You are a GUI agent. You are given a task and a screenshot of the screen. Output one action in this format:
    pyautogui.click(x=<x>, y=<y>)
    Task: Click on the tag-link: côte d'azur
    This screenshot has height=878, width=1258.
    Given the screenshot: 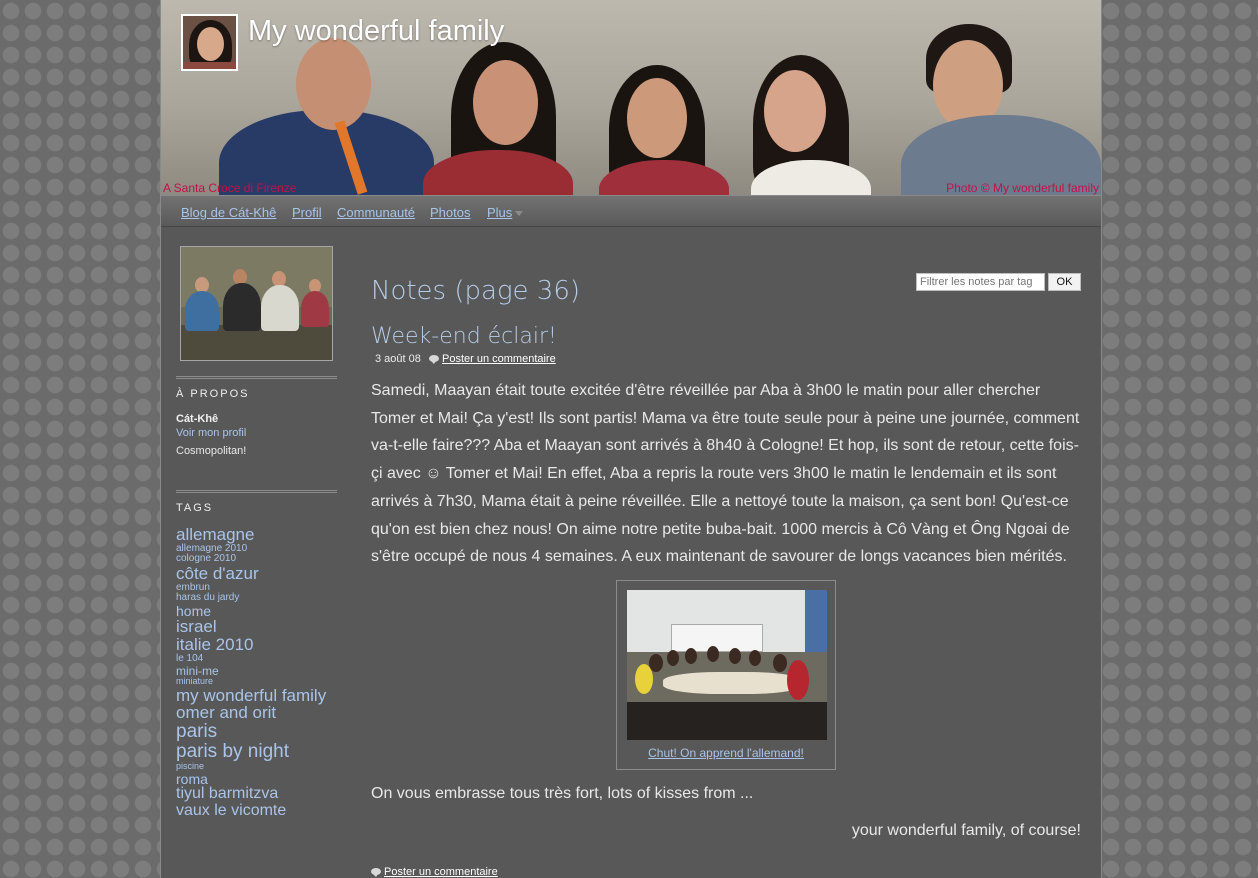 What is the action you would take?
    pyautogui.click(x=261, y=573)
    